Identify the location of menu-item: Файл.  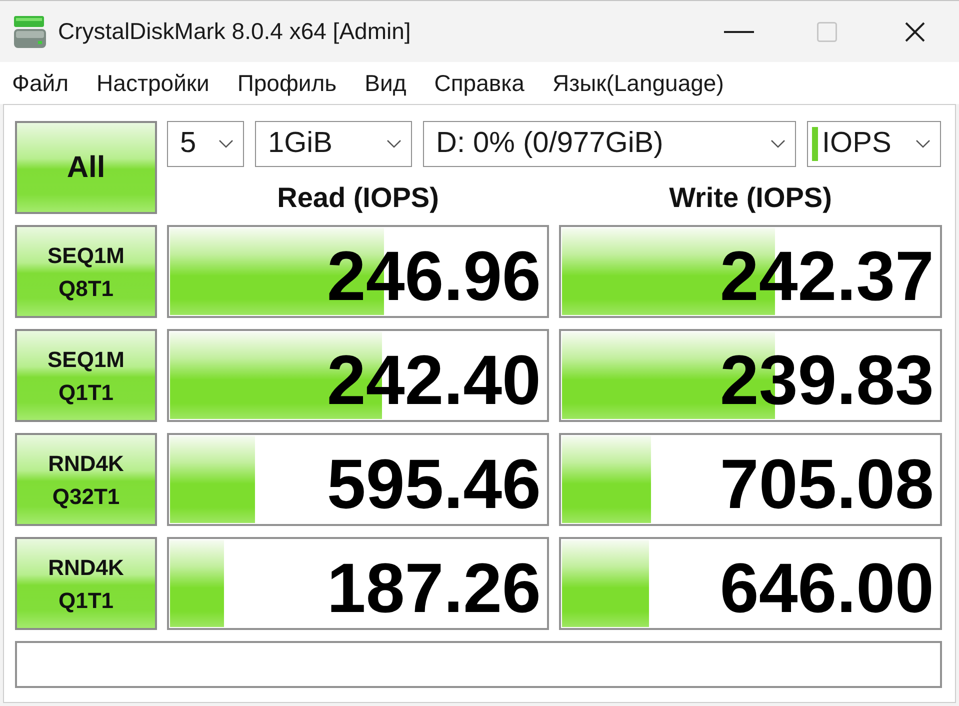
(40, 83).